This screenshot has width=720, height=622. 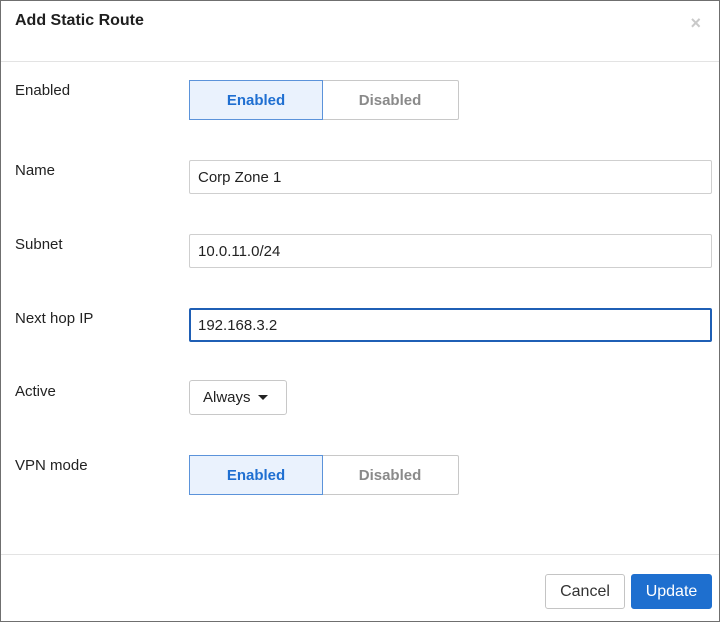 I want to click on enabled-toggle-enabled-option: Enabled, so click(x=256, y=100).